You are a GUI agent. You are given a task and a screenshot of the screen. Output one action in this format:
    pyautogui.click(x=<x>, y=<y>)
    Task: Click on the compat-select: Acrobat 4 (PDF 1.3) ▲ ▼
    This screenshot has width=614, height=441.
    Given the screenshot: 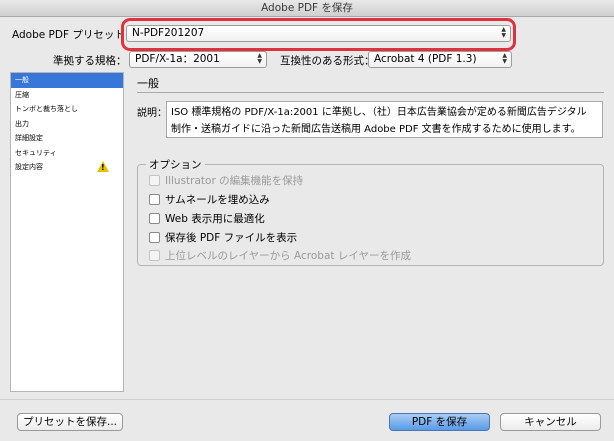 What is the action you would take?
    pyautogui.click(x=440, y=59)
    